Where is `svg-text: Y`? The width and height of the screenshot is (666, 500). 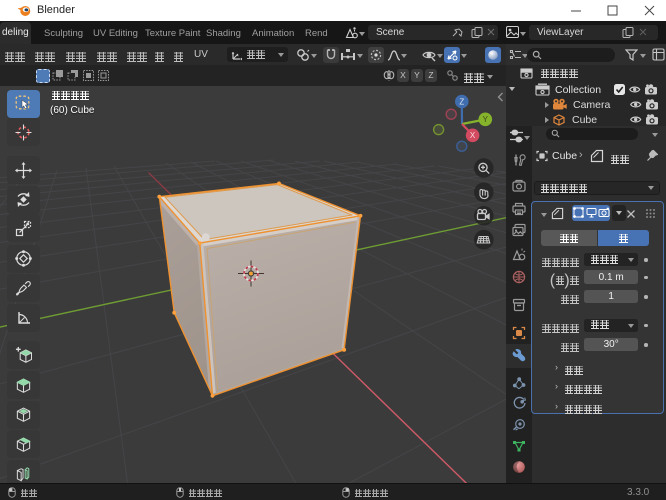
svg-text: Y is located at coordinates (486, 119).